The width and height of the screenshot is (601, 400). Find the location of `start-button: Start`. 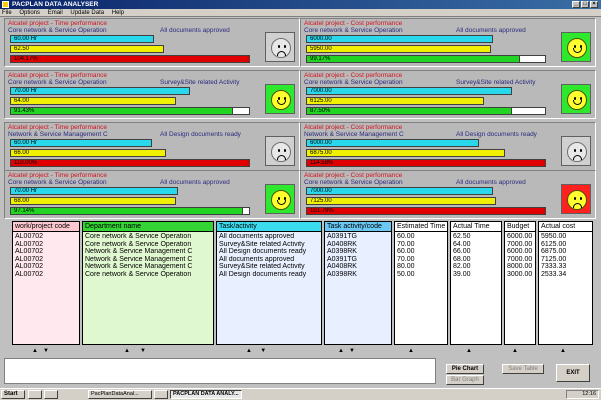

start-button: Start is located at coordinates (13, 394).